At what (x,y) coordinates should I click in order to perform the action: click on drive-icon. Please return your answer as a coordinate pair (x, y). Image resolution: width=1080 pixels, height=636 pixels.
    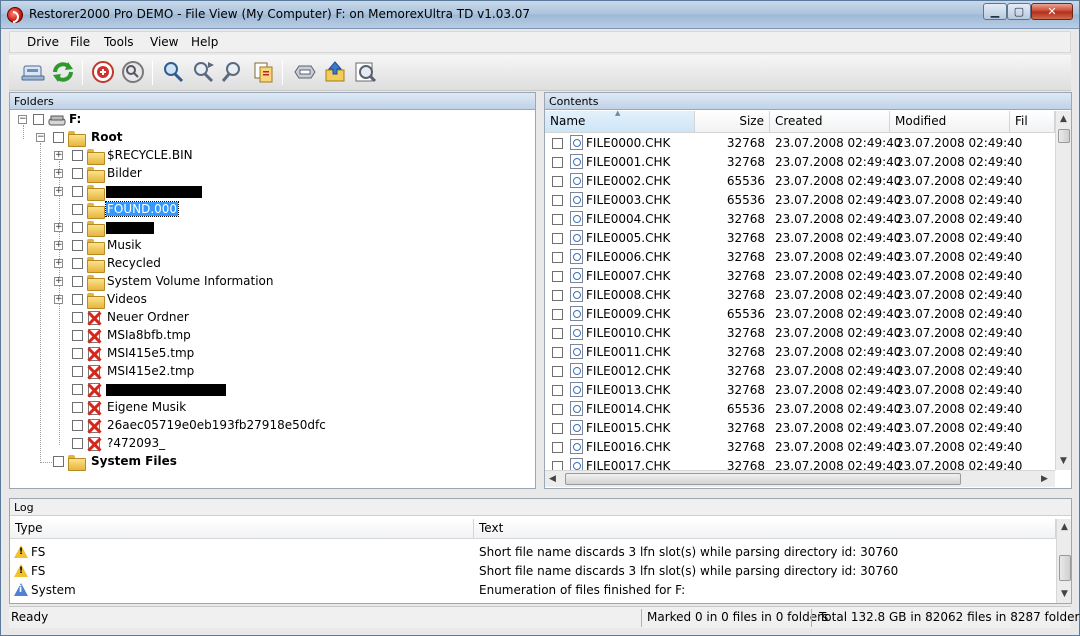
    Looking at the image, I should click on (33, 72).